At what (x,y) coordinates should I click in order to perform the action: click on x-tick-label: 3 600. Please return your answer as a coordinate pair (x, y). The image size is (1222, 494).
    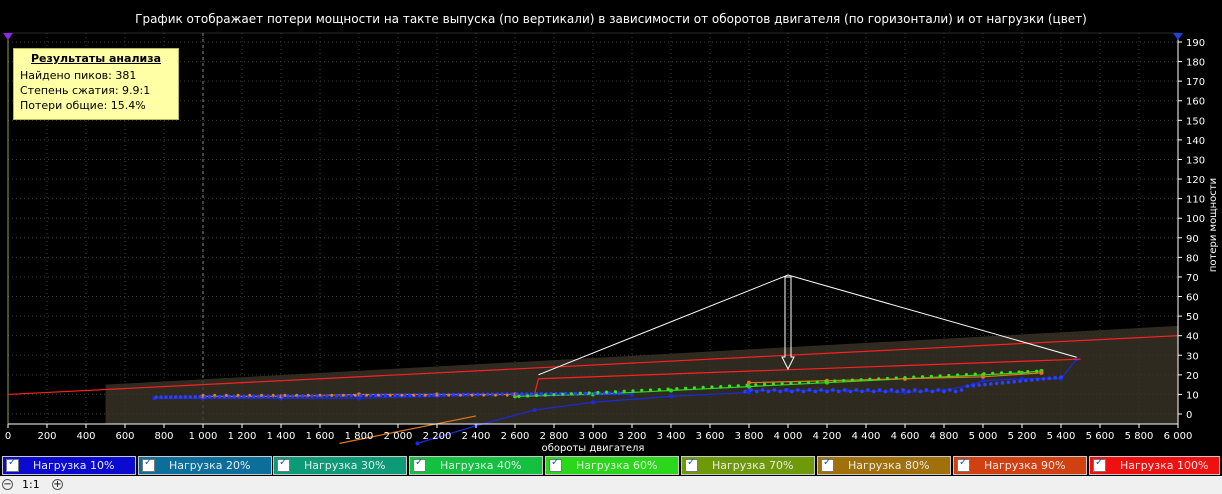
    Looking at the image, I should click on (710, 436).